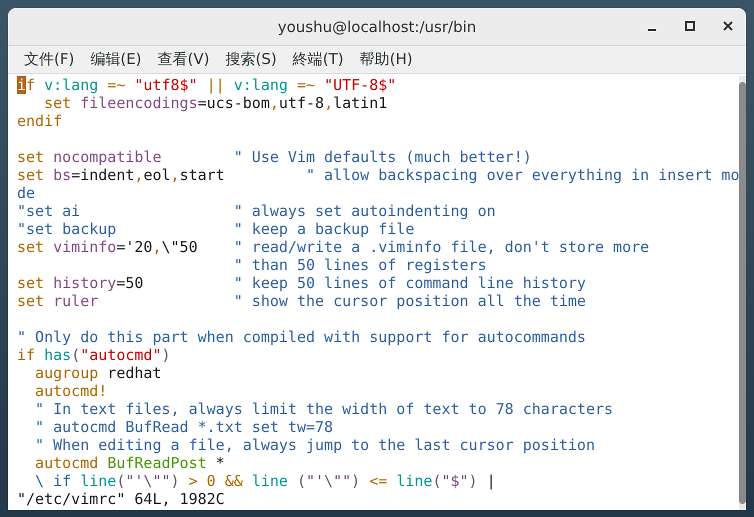  What do you see at coordinates (302, 283) in the screenshot?
I see `code-line: set history=50 " keep 50 lines of command line history` at bounding box center [302, 283].